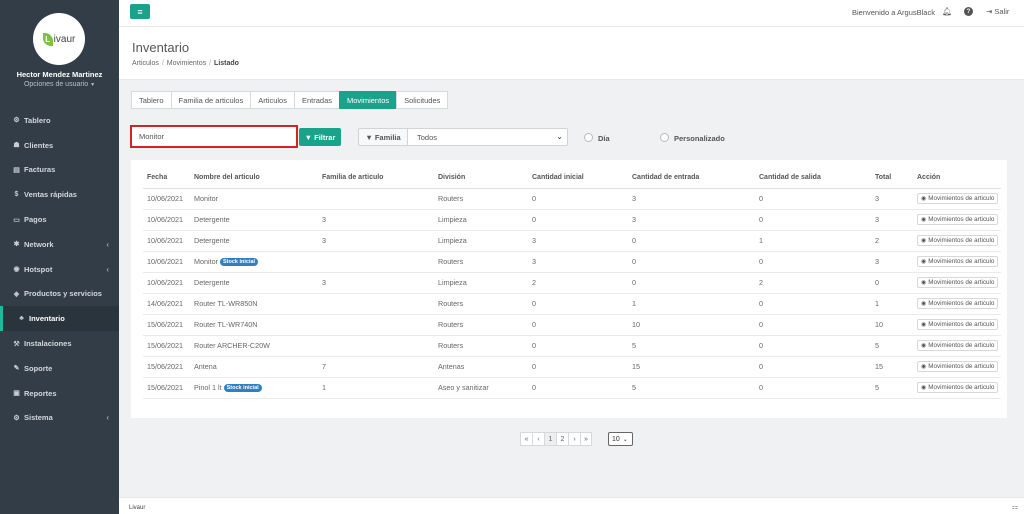 Image resolution: width=1024 pixels, height=514 pixels. I want to click on chevron-down-icon: ⌄, so click(559, 136).